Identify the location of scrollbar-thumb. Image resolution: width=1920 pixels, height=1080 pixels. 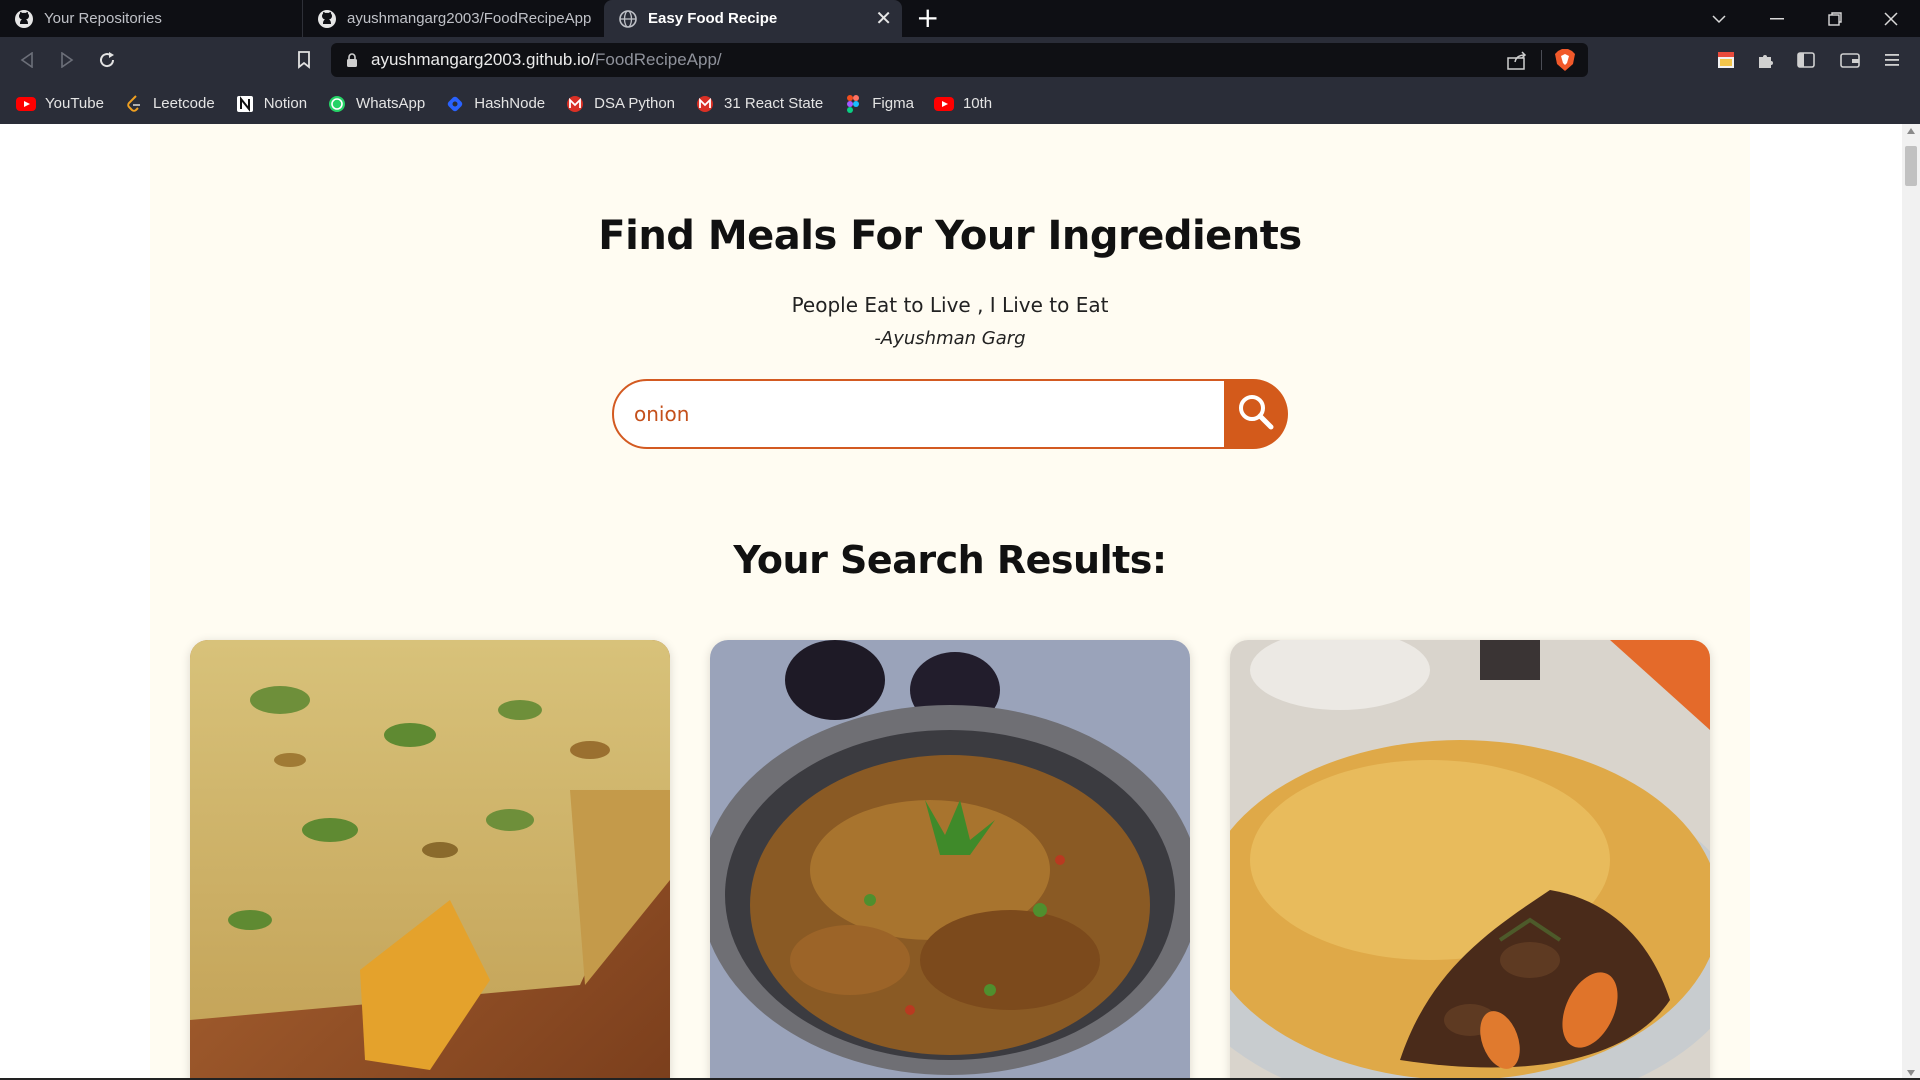
(1911, 166).